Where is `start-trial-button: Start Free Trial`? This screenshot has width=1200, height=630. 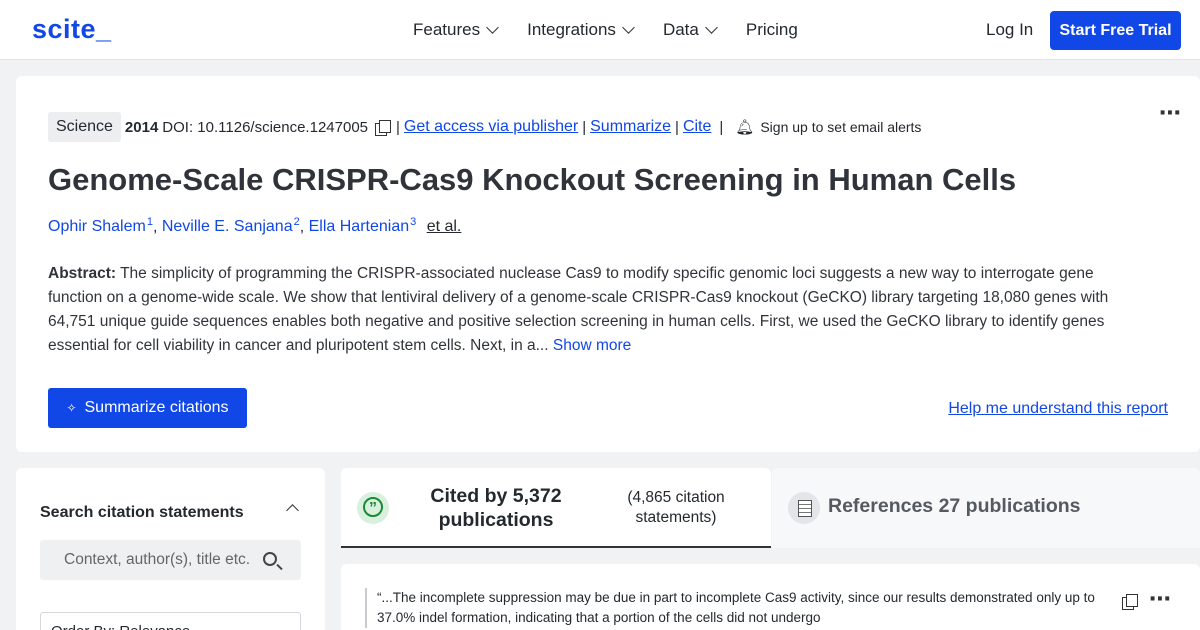 start-trial-button: Start Free Trial is located at coordinates (1115, 30).